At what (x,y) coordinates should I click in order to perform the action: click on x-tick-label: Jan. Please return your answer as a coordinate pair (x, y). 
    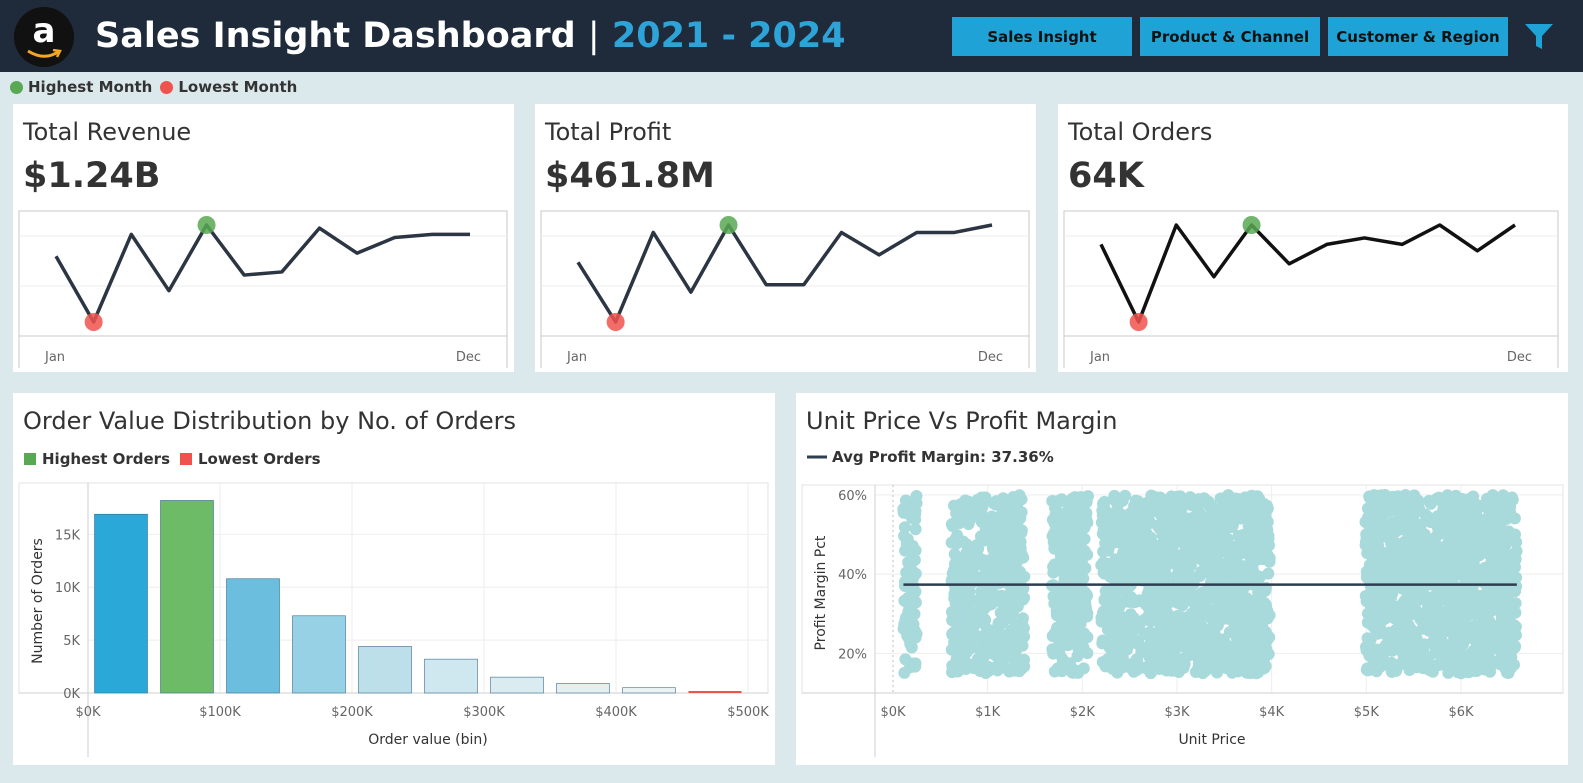
    Looking at the image, I should click on (54, 357).